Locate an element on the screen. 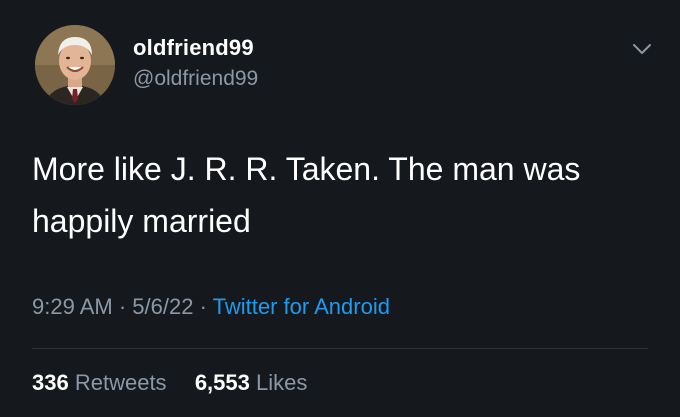 The height and width of the screenshot is (417, 680). likes-label: Likes is located at coordinates (282, 382).